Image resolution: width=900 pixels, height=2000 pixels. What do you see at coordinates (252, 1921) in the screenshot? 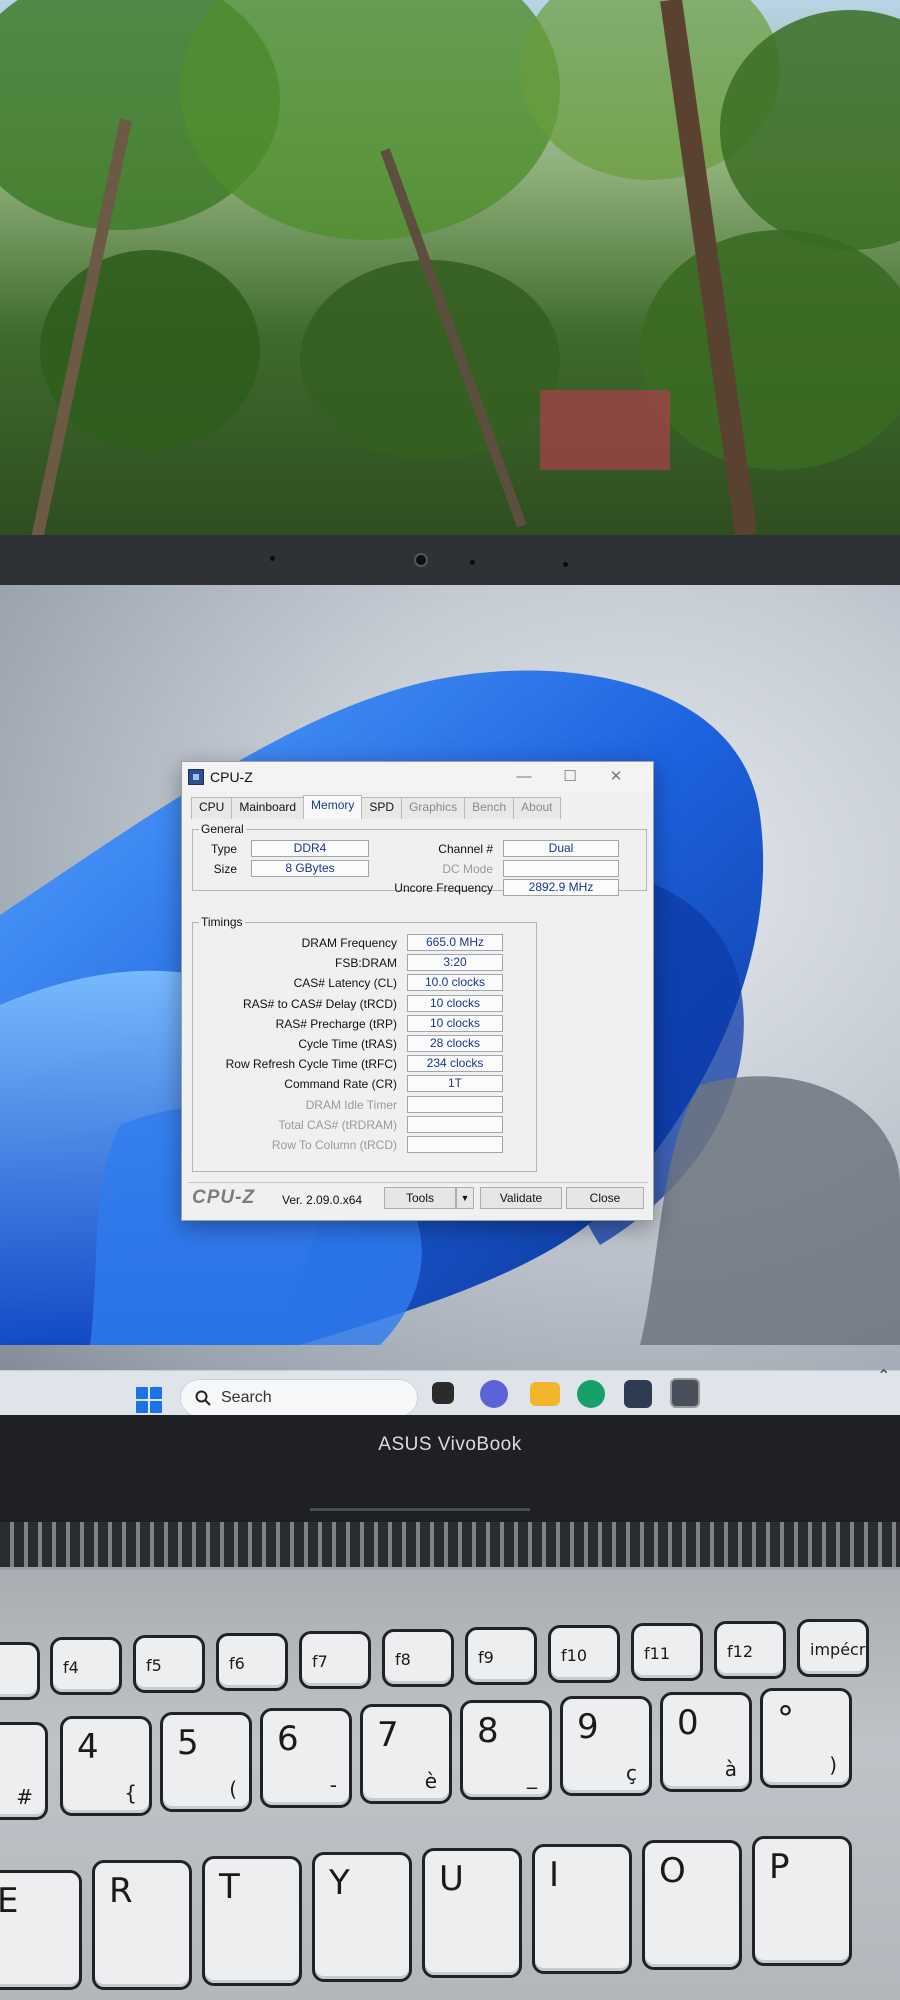
I see `key-t: T` at bounding box center [252, 1921].